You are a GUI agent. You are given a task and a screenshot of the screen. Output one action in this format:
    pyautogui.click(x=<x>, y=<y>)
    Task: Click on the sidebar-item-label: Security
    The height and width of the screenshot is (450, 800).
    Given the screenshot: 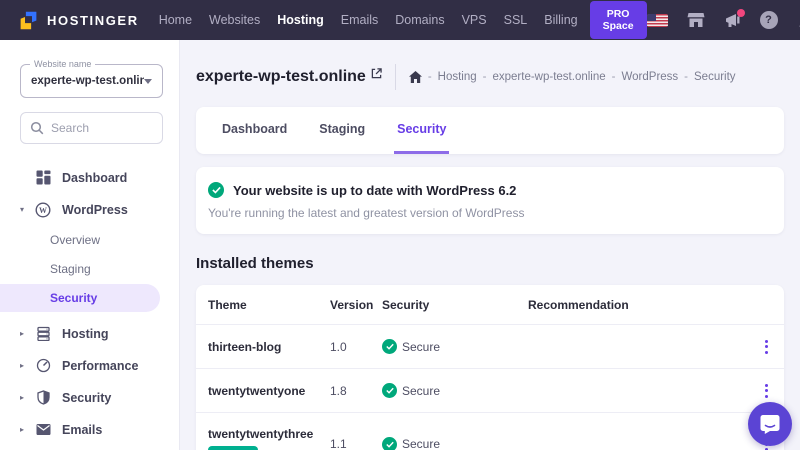 What is the action you would take?
    pyautogui.click(x=87, y=397)
    